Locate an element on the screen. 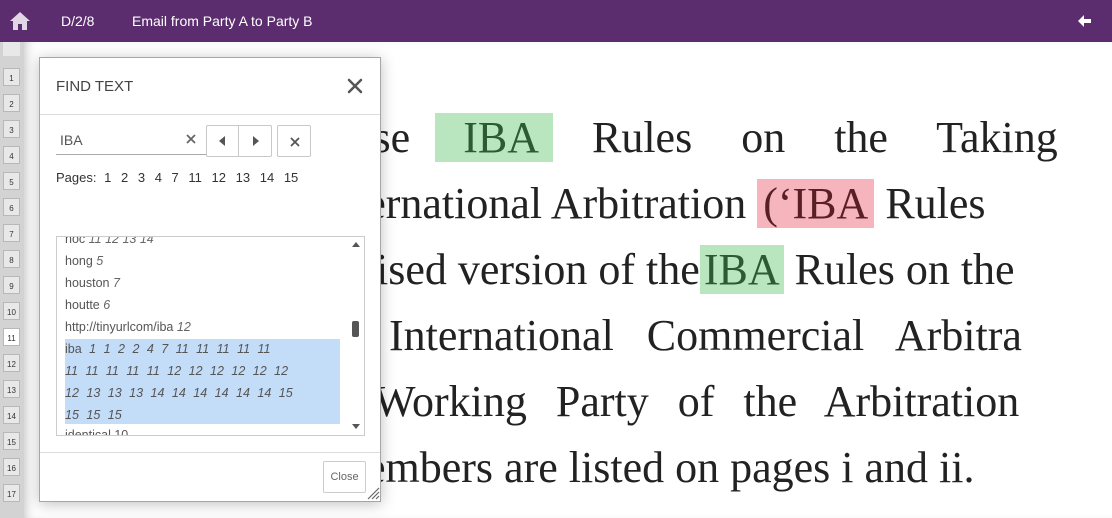  list-item: identical 10 is located at coordinates (96, 431).